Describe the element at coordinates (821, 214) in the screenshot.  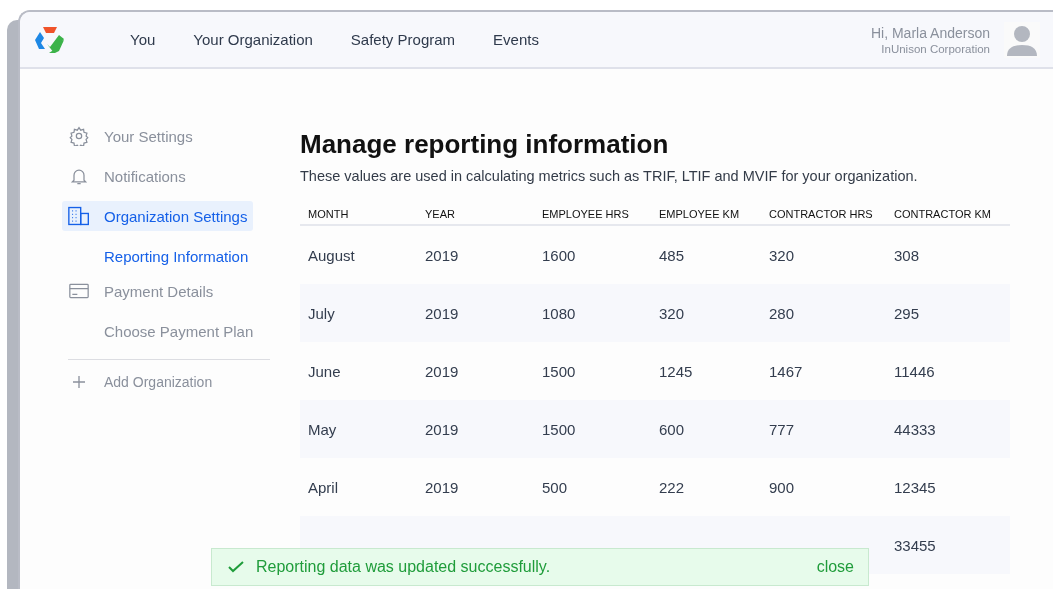
I see `column-header: CONTRACTOR HRS` at that location.